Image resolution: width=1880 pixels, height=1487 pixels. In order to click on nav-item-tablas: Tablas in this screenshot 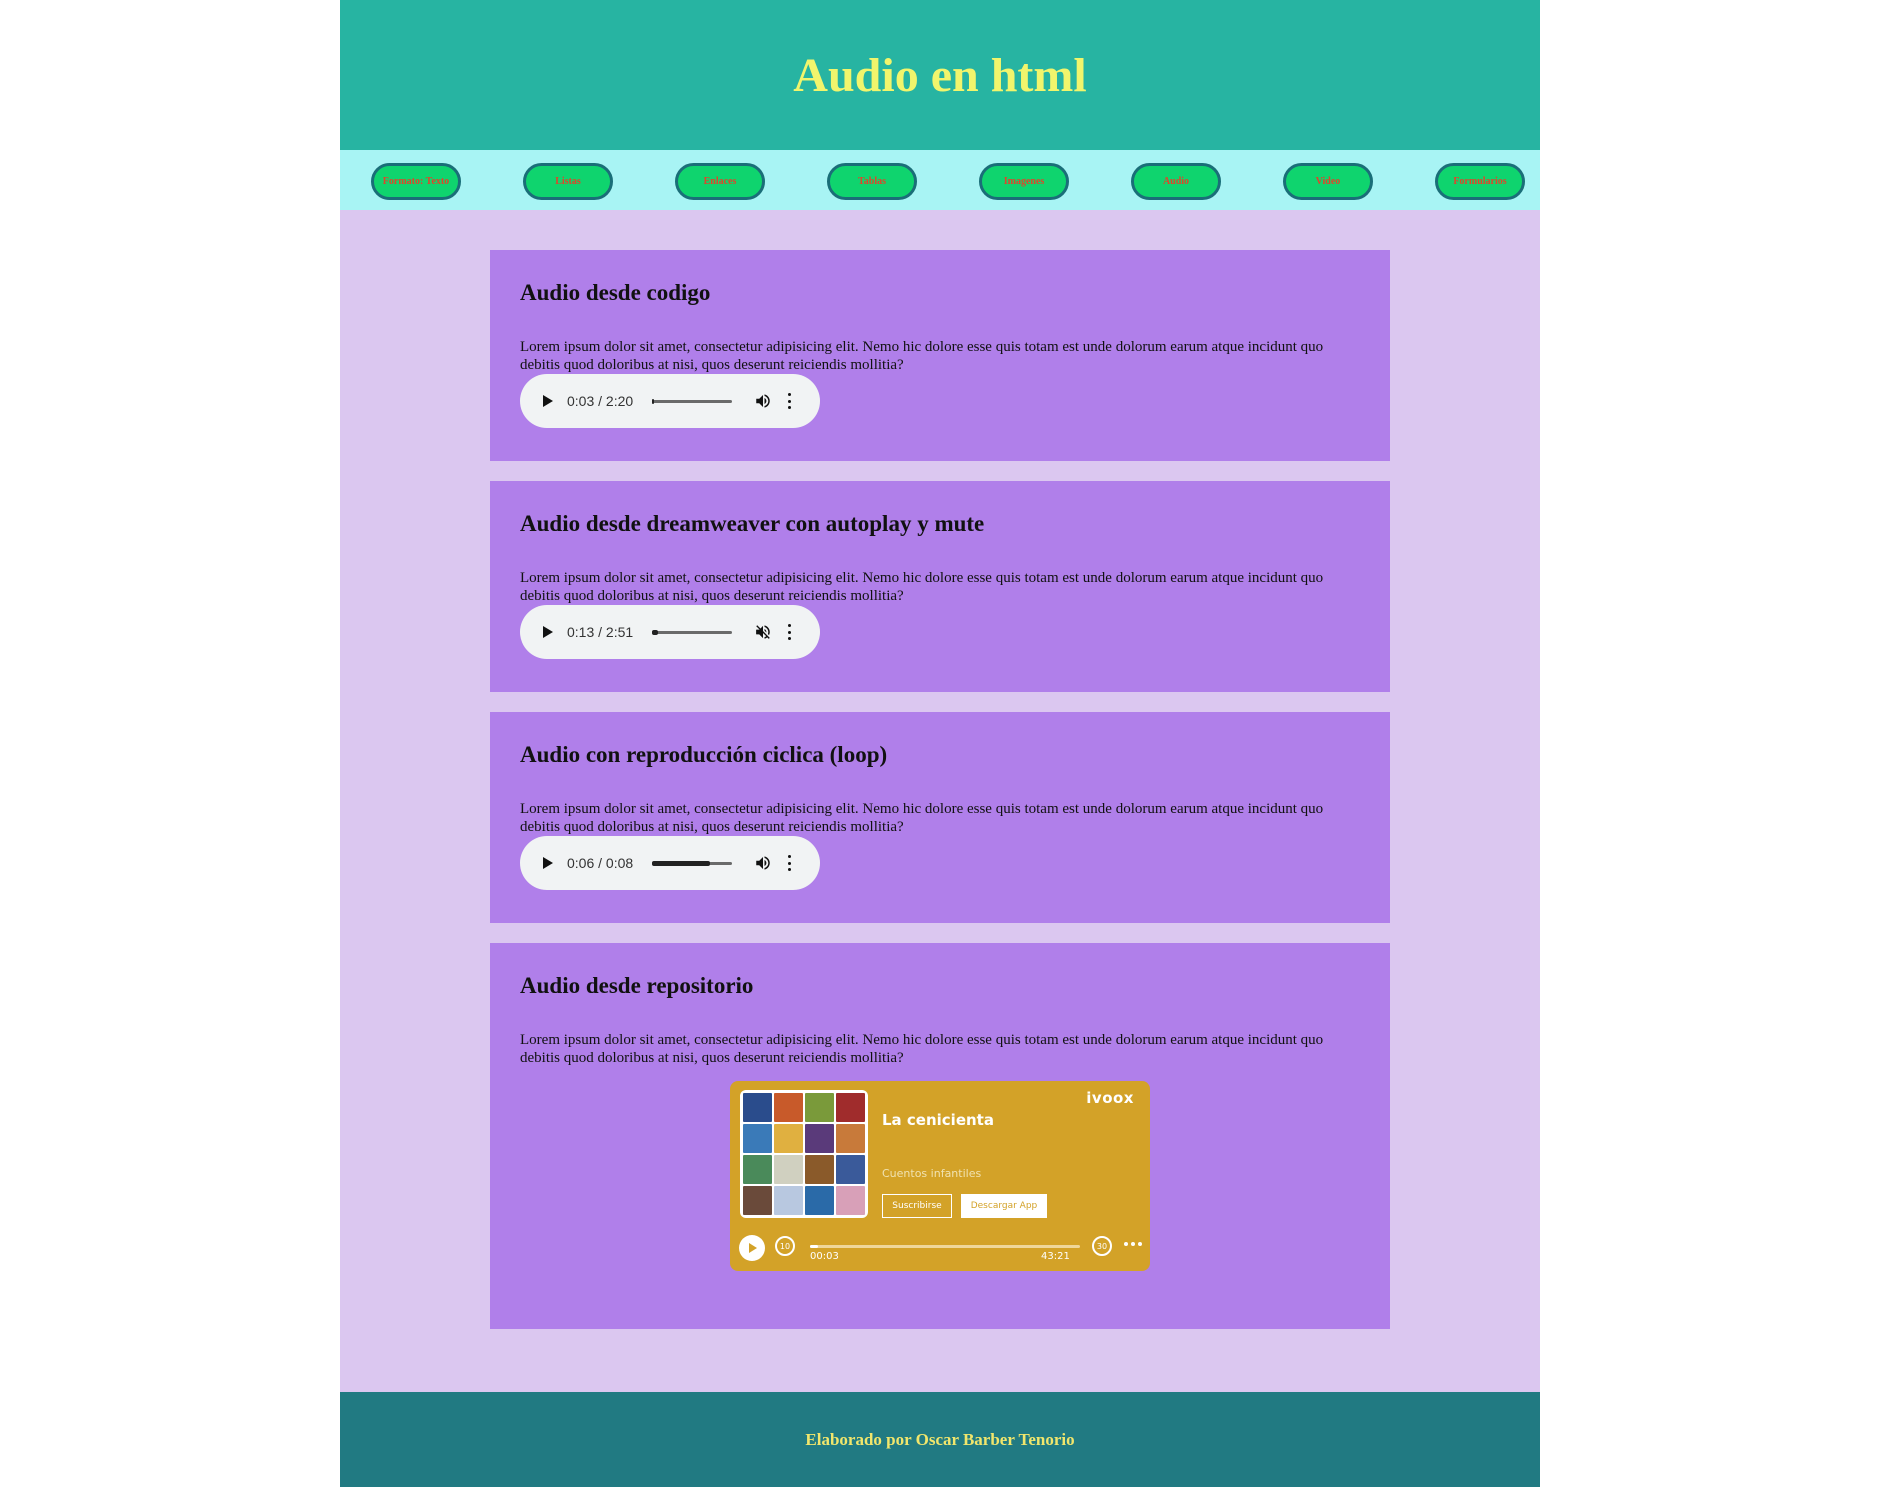, I will do `click(872, 181)`.